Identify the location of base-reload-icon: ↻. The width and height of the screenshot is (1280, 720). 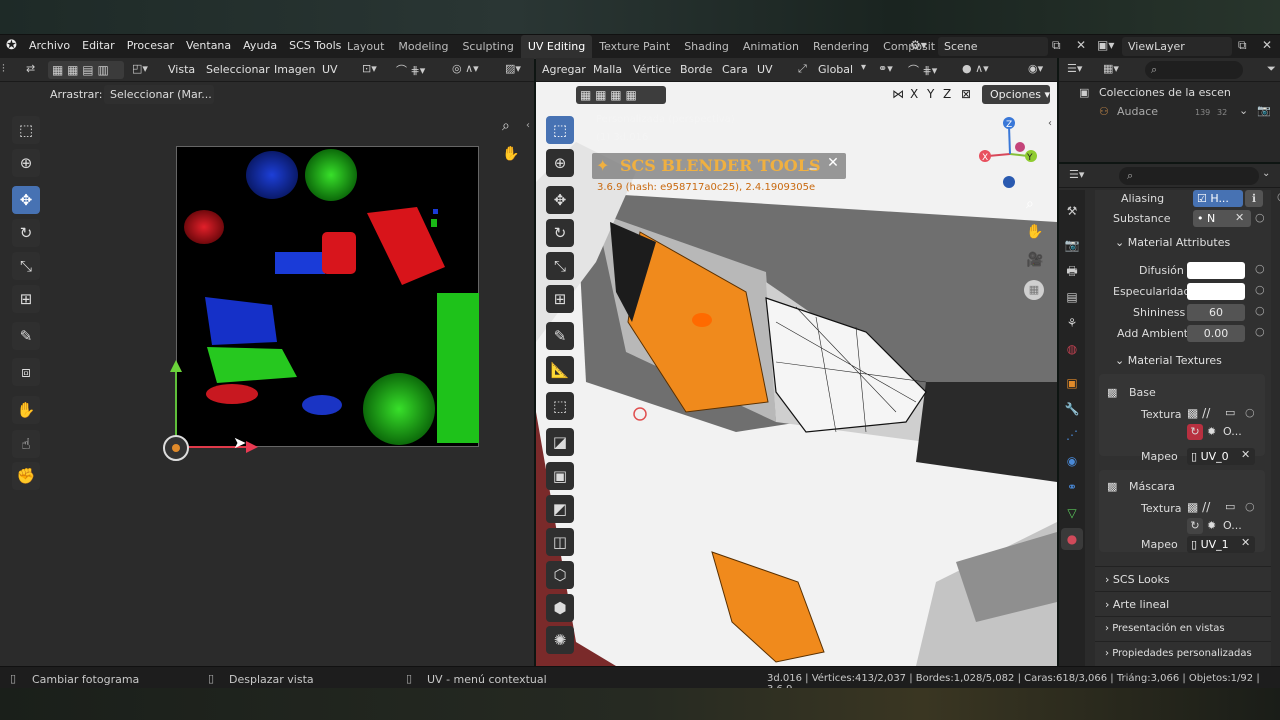
(1195, 432).